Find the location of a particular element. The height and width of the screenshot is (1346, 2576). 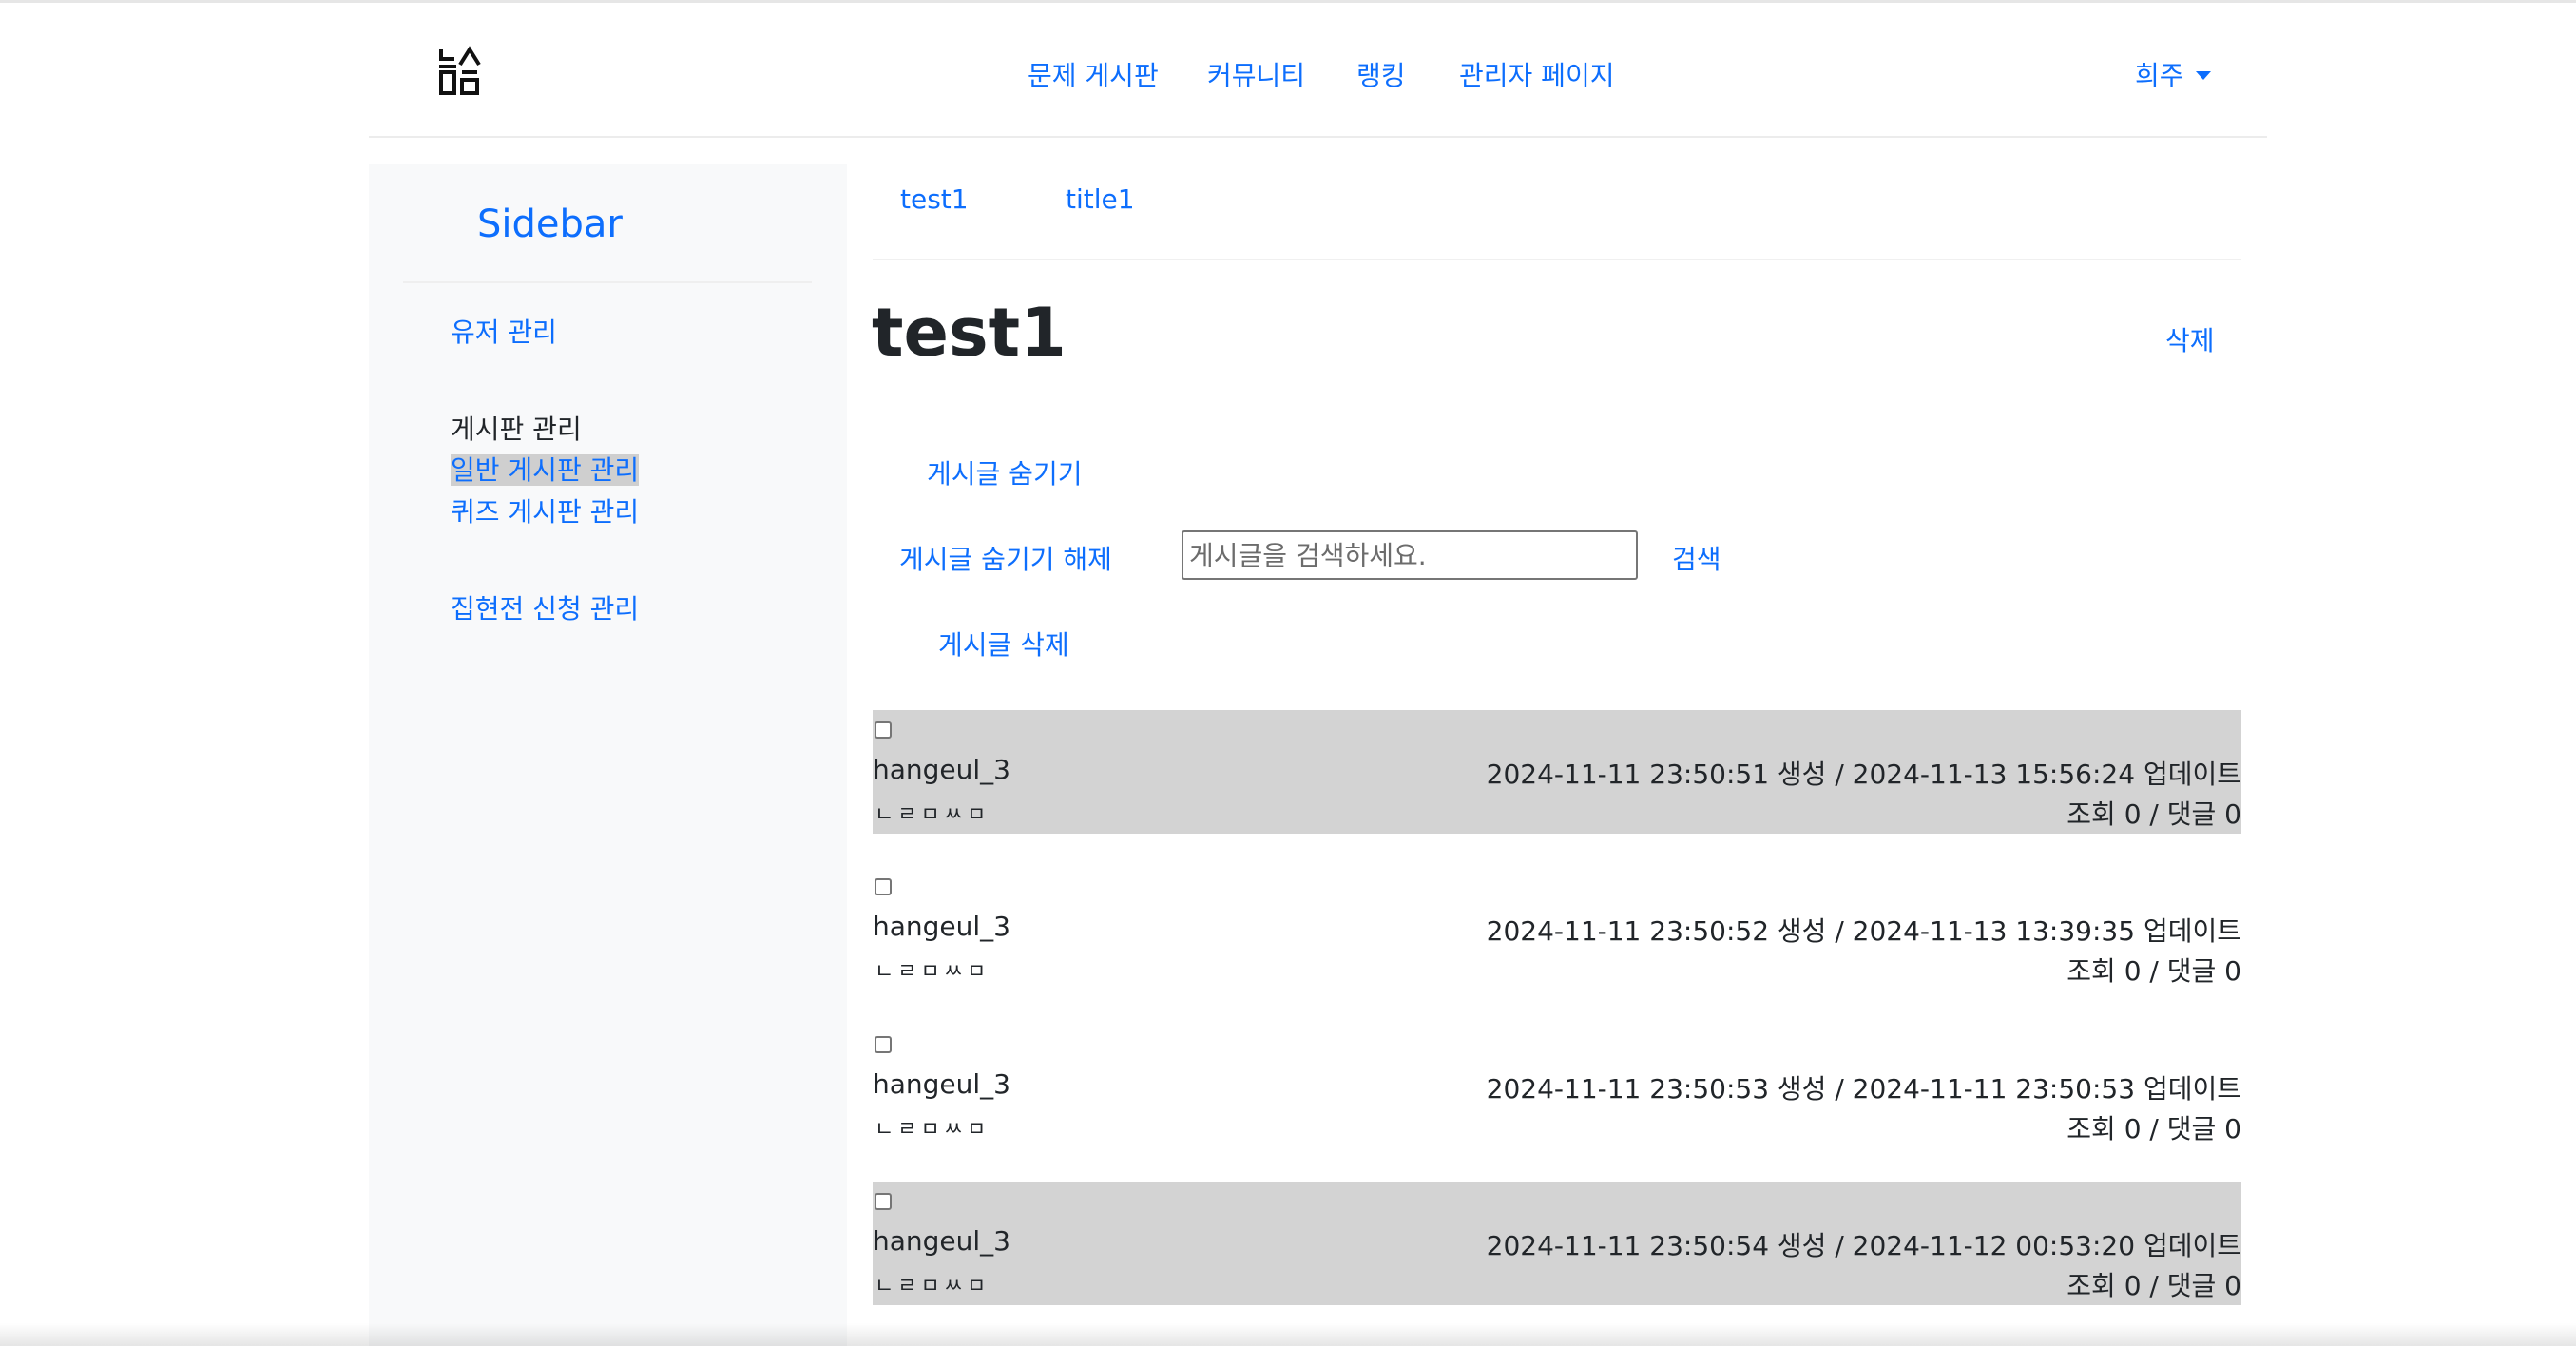

unhide-posts-button: 게시글 숨기기 해제 is located at coordinates (1005, 558).